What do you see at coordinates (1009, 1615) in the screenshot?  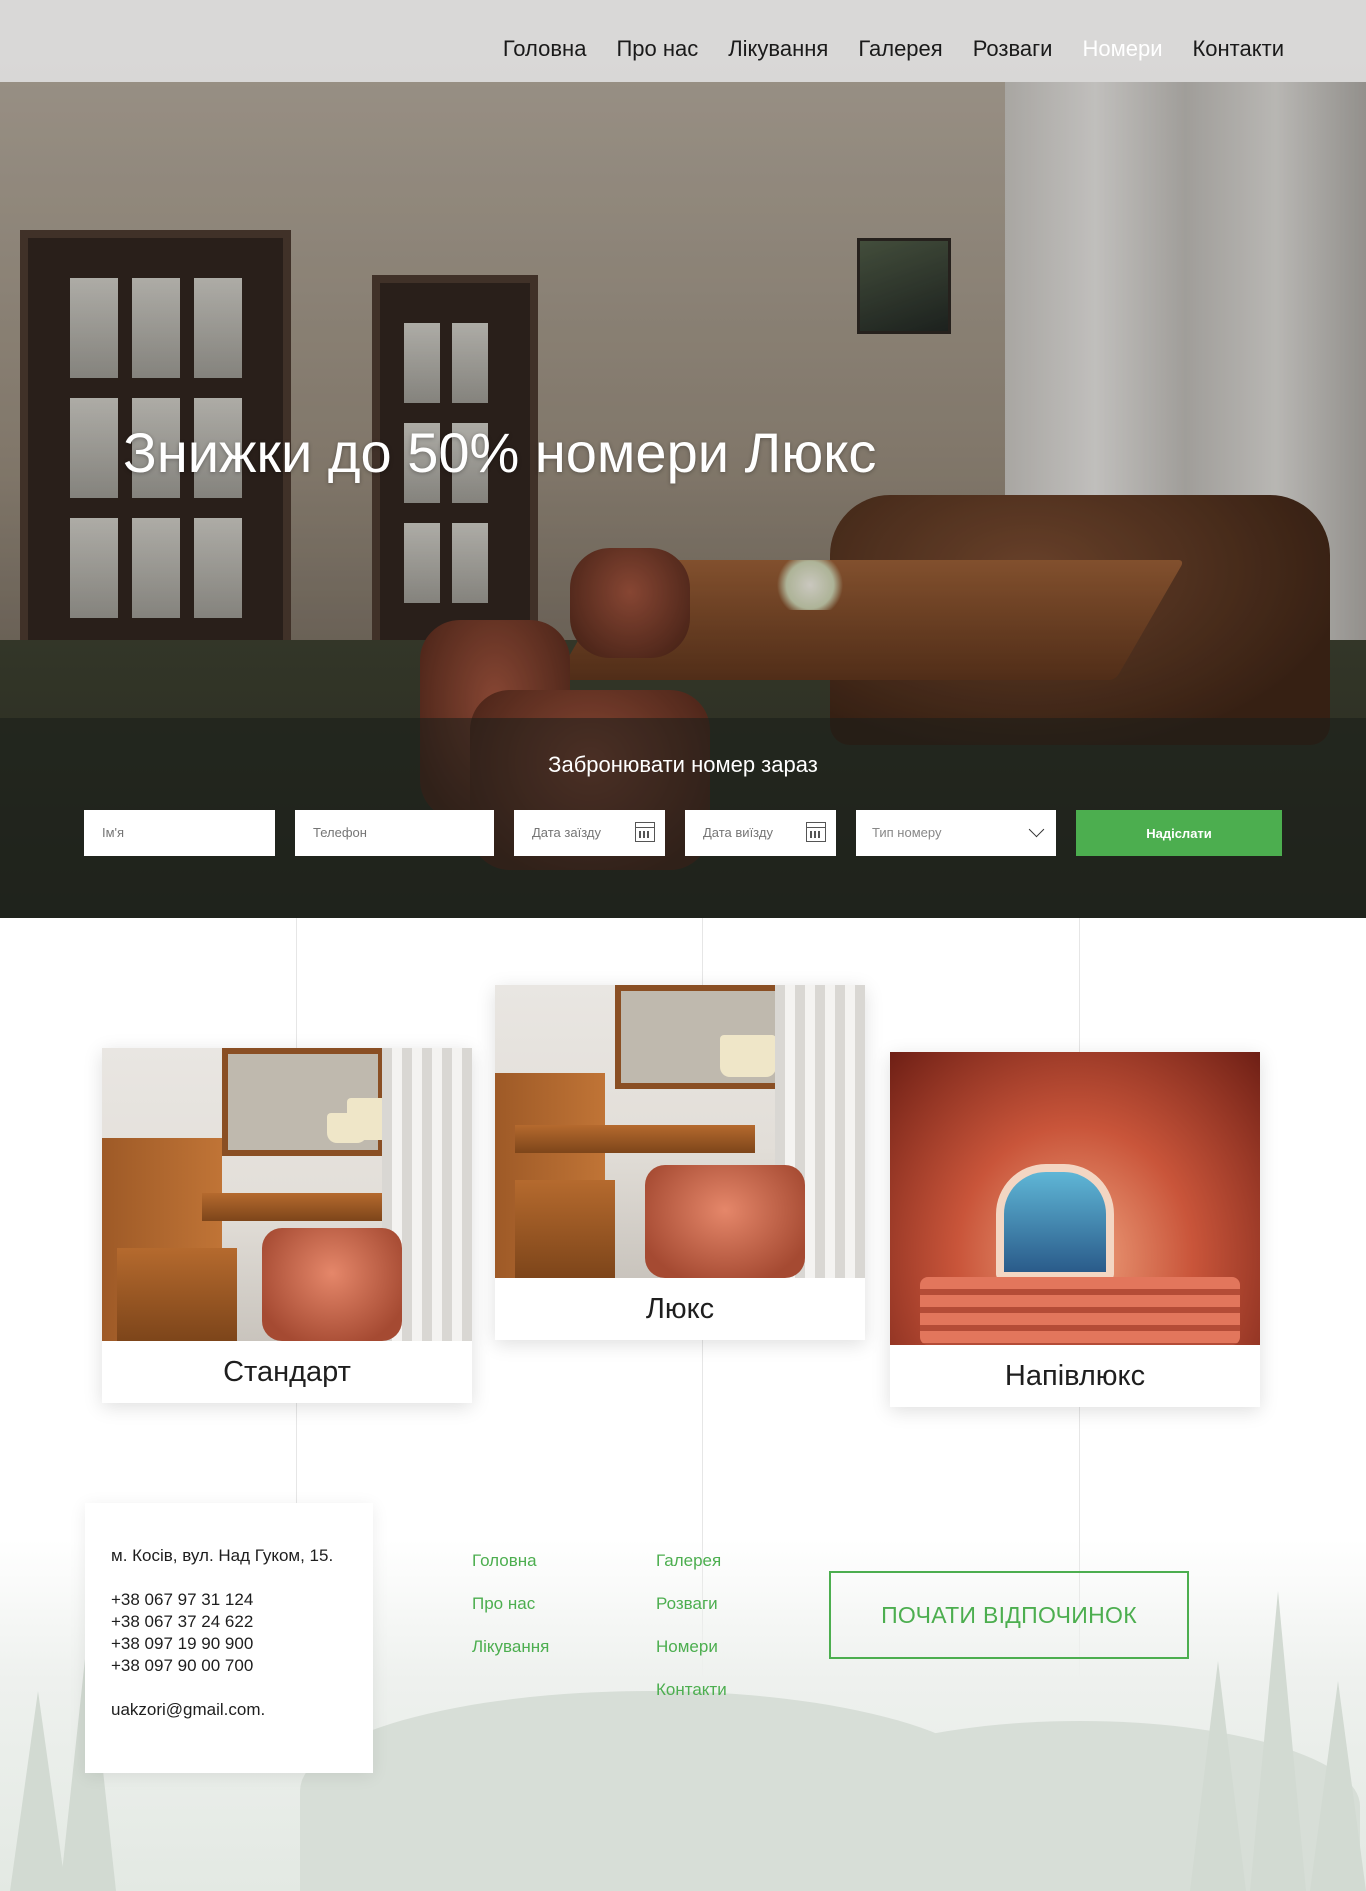 I see `start-vacation-button: ПОЧАТИ ВІДПОЧИНОК` at bounding box center [1009, 1615].